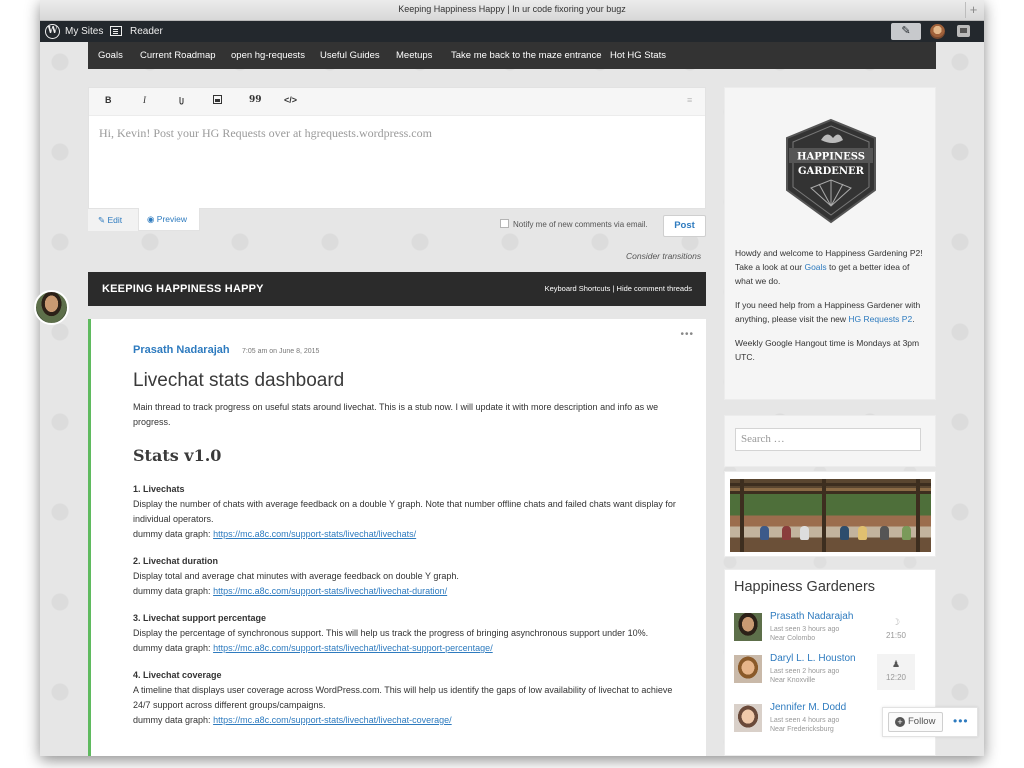 This screenshot has width=1024, height=768. I want to click on happiness-gardener-badge: HAPPINESS GARDENER, so click(831, 171).